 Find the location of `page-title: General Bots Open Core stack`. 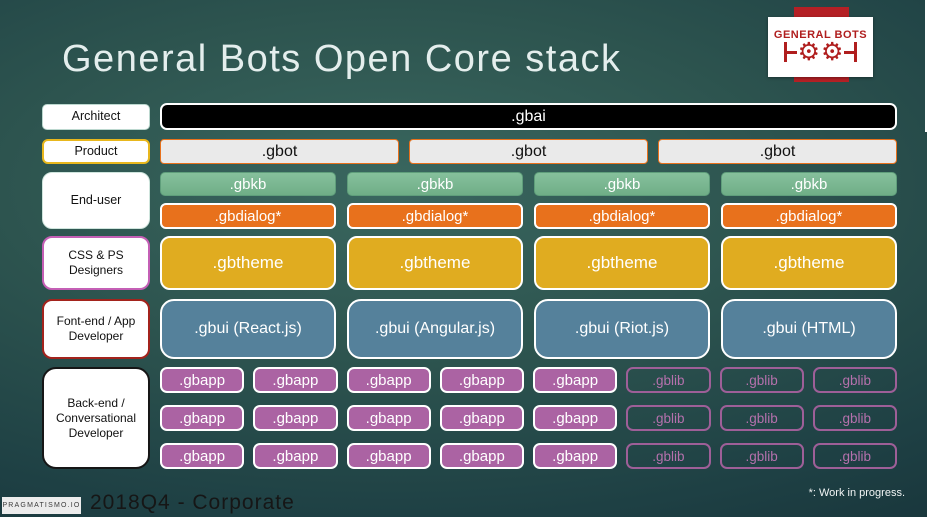

page-title: General Bots Open Core stack is located at coordinates (342, 59).